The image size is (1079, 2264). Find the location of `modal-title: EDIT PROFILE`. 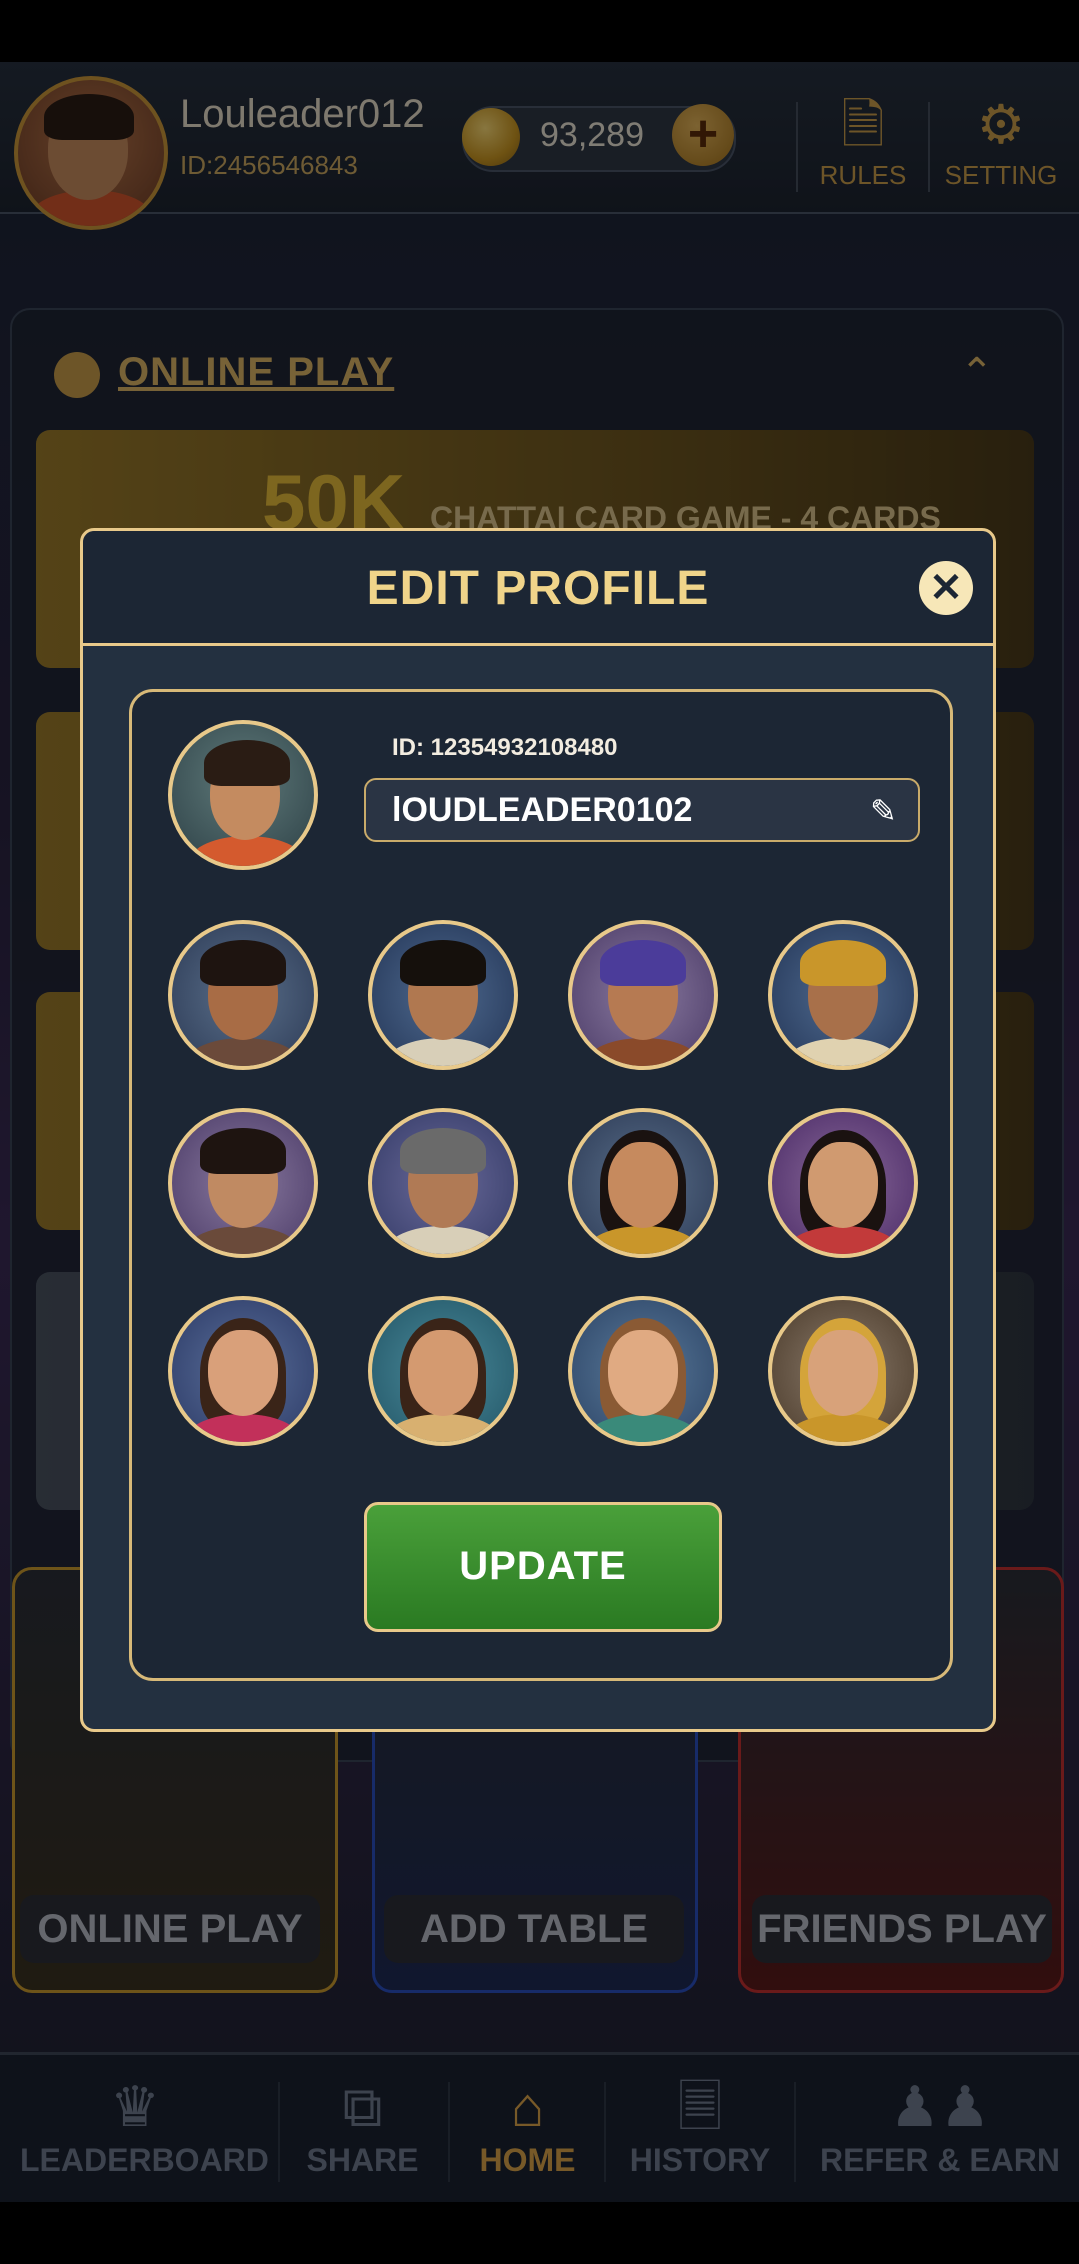

modal-title: EDIT PROFILE is located at coordinates (538, 588).